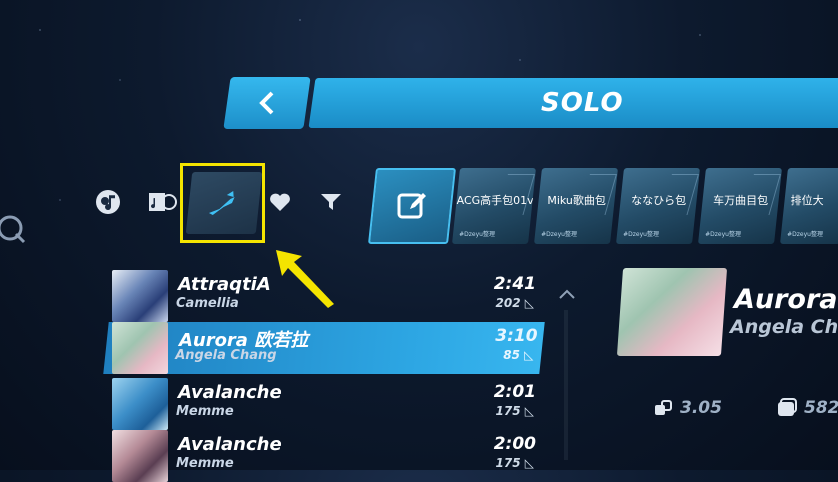 Image resolution: width=838 pixels, height=482 pixels. I want to click on playlist-tile: 排位大 #Dzeyu整理, so click(809, 206).